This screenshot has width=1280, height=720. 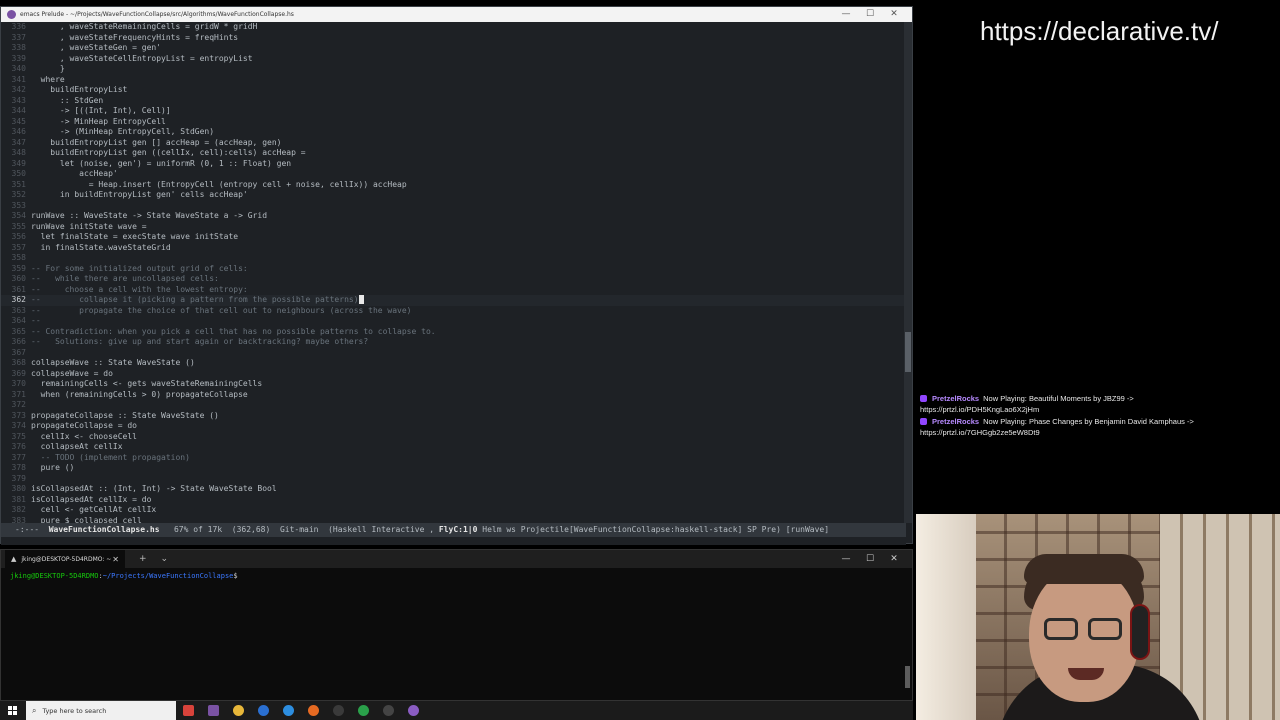 I want to click on code-line: 343 :: StdGen, so click(x=453, y=101).